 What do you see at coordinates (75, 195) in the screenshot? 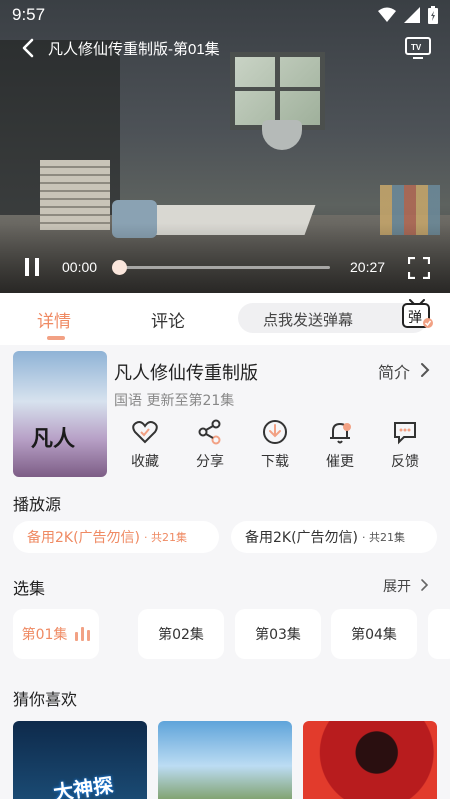
I see `video-frame-books` at bounding box center [75, 195].